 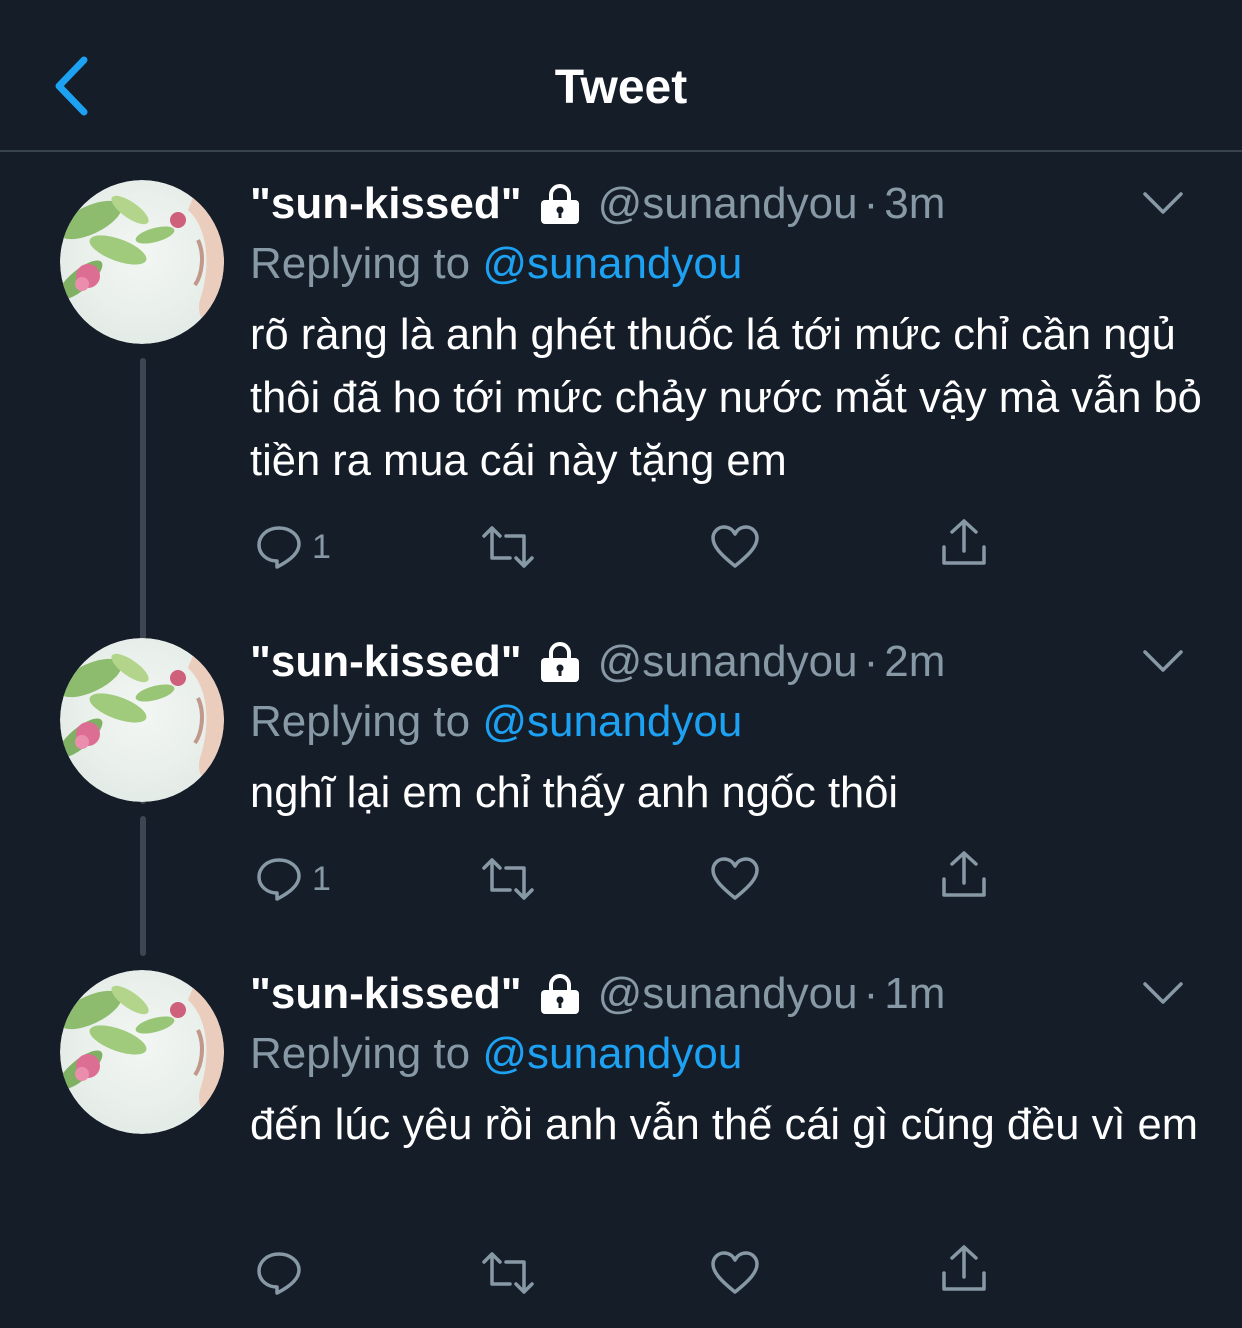 I want to click on reply-button, so click(x=284, y=1273).